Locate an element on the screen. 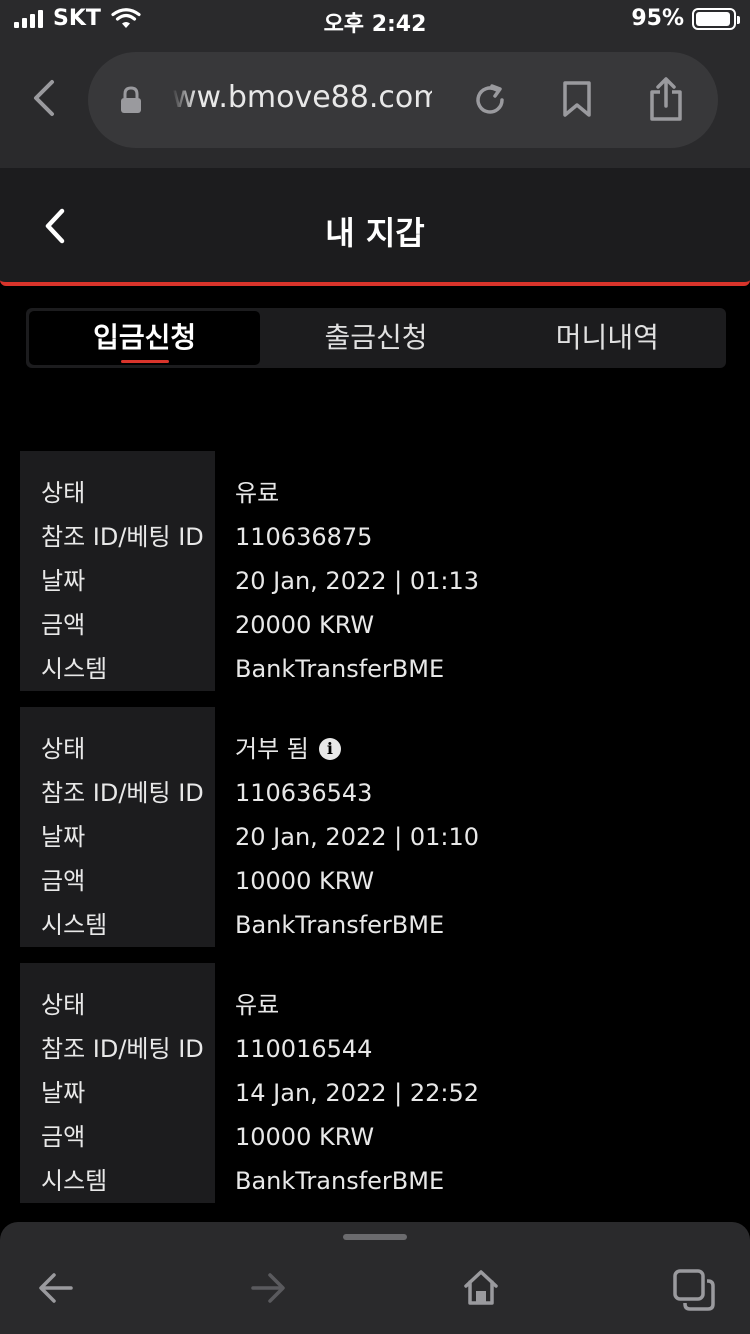 The image size is (750, 1334). share-icon is located at coordinates (666, 99).